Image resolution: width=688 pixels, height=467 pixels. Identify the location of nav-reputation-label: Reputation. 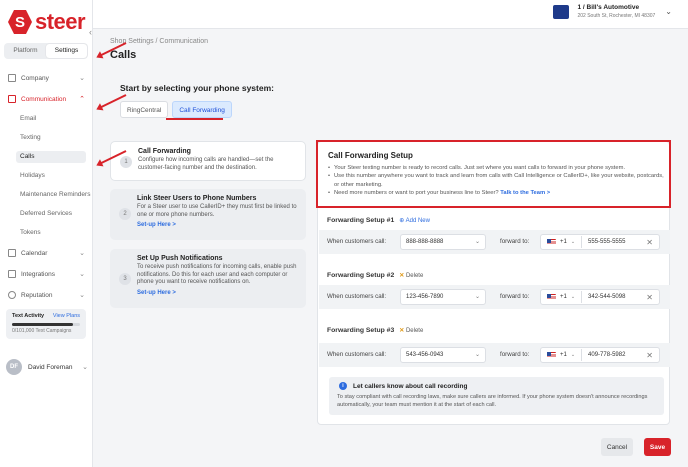
(37, 295).